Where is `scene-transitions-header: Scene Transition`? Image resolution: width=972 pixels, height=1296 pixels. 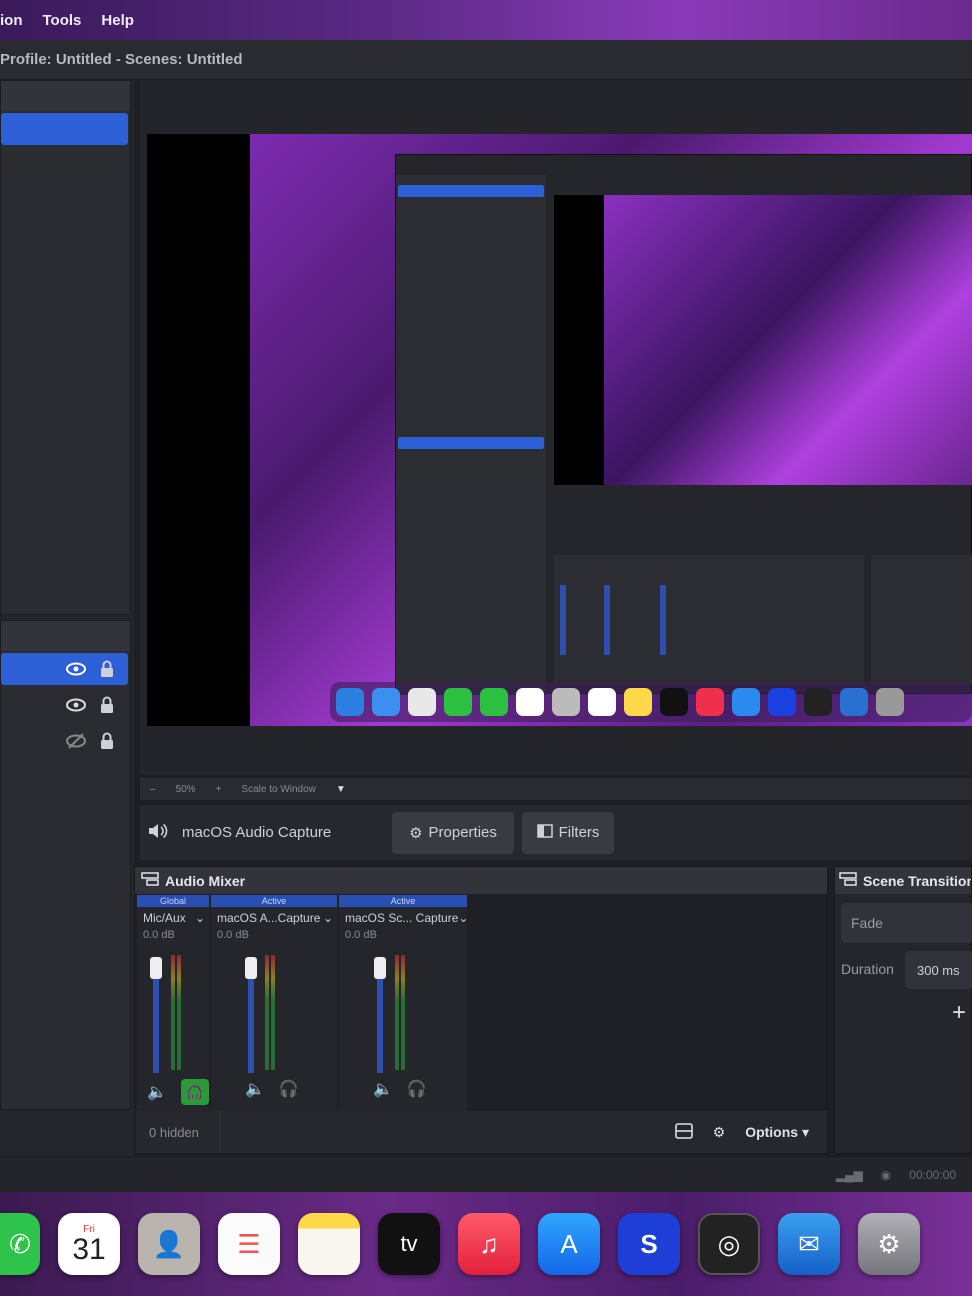 scene-transitions-header: Scene Transition is located at coordinates (903, 880).